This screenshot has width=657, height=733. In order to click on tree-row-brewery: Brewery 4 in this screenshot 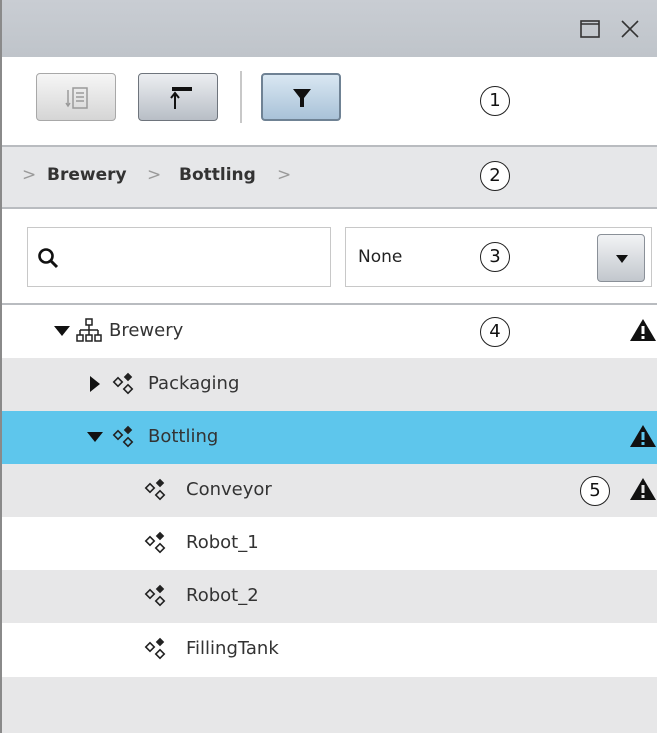, I will do `click(329, 331)`.